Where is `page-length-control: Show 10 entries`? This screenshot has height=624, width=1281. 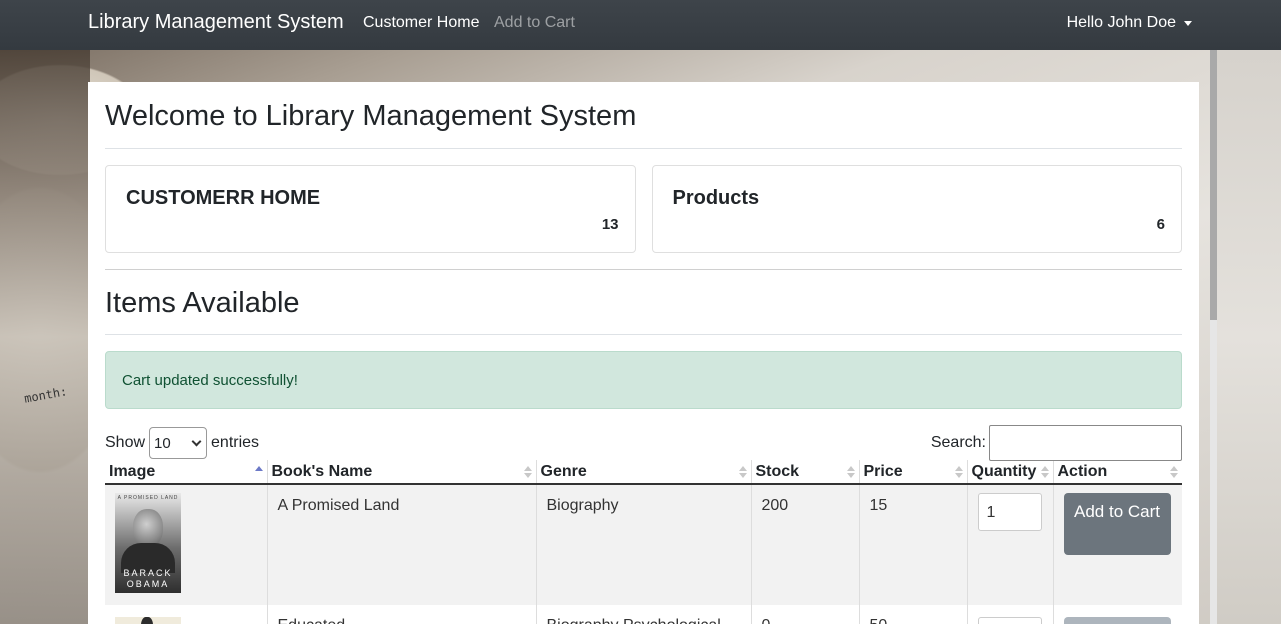 page-length-control: Show 10 entries is located at coordinates (182, 443).